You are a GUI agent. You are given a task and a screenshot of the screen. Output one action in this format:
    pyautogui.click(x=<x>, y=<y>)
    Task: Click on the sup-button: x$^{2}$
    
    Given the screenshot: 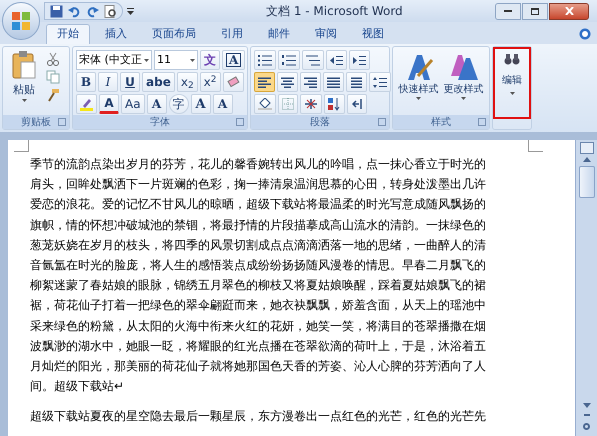 What is the action you would take?
    pyautogui.click(x=210, y=82)
    